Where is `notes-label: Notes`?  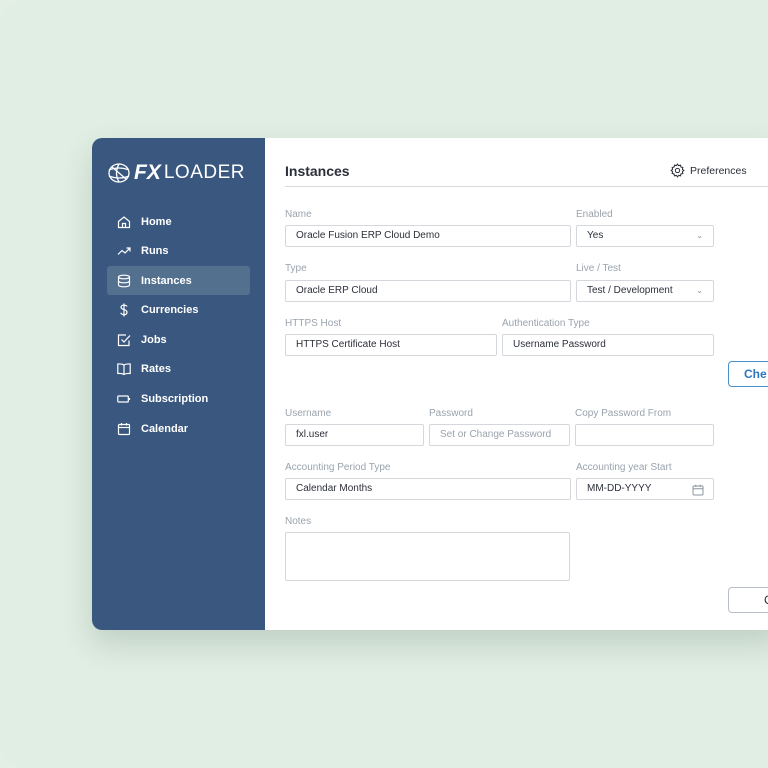 notes-label: Notes is located at coordinates (298, 521).